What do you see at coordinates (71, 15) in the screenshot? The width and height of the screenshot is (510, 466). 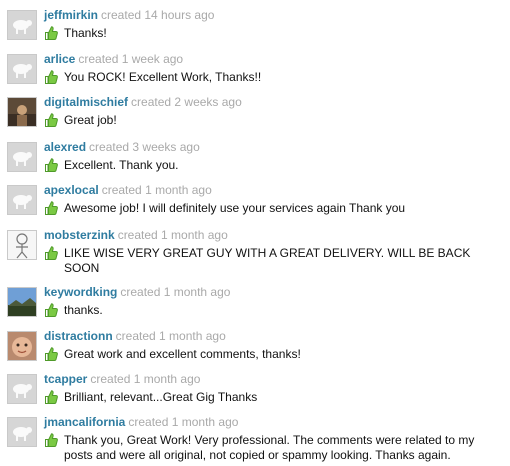 I see `username-link: jeffmirkin` at bounding box center [71, 15].